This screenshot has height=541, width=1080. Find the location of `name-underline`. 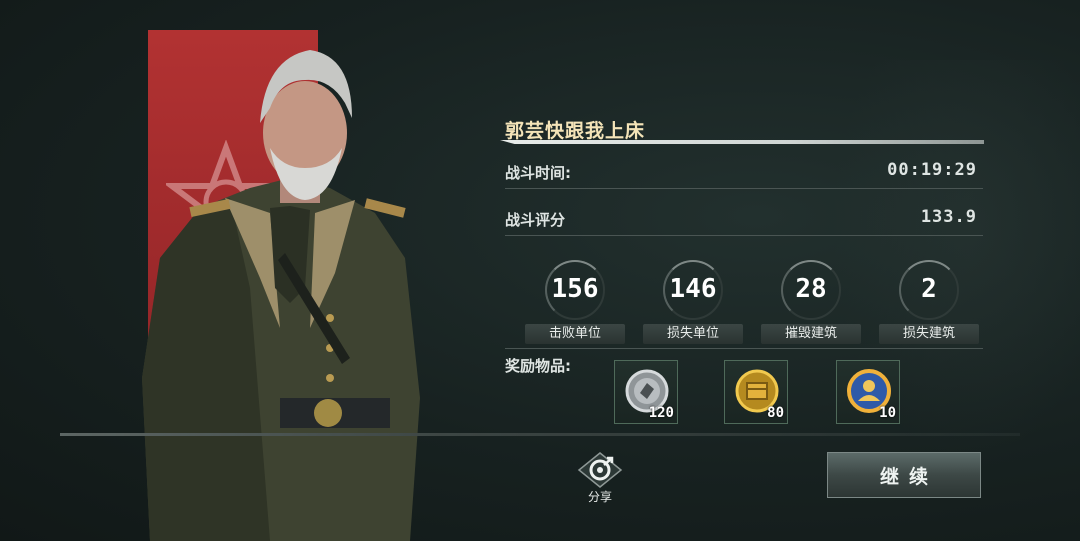

name-underline is located at coordinates (742, 142).